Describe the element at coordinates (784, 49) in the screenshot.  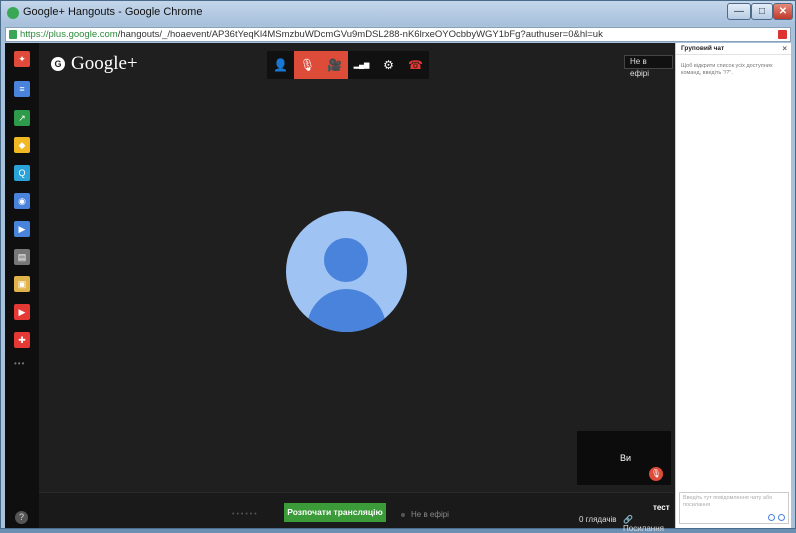
I see `close-chat-icon: ×` at that location.